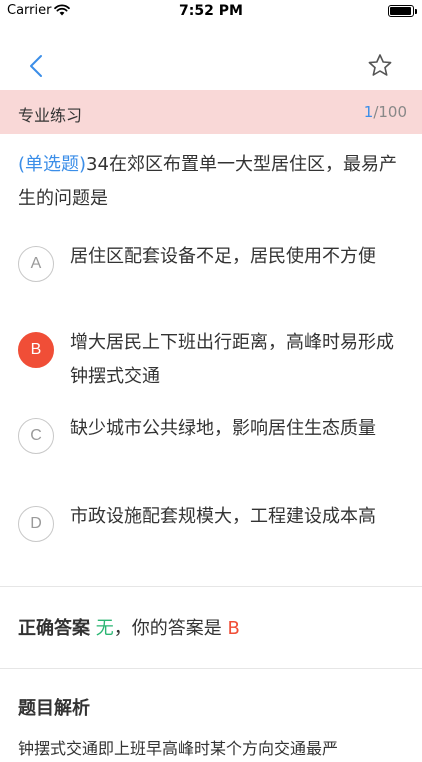 This screenshot has width=422, height=762. Describe the element at coordinates (211, 56) in the screenshot. I see `nav-bar` at that location.